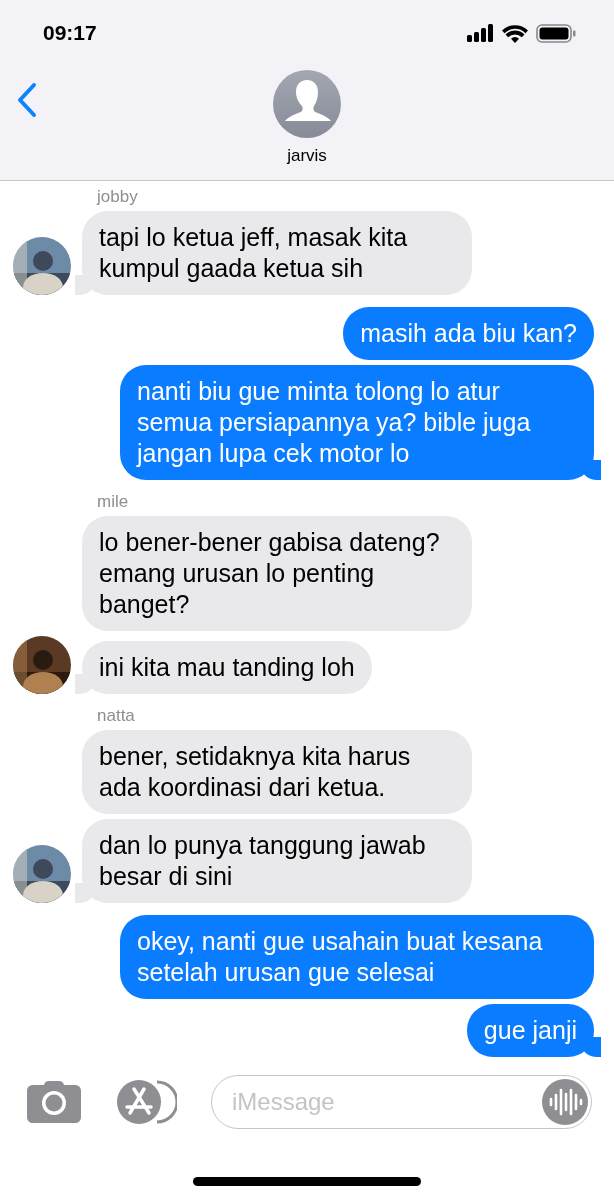 The height and width of the screenshot is (1200, 614). What do you see at coordinates (307, 156) in the screenshot?
I see `contact-name: jarvis` at bounding box center [307, 156].